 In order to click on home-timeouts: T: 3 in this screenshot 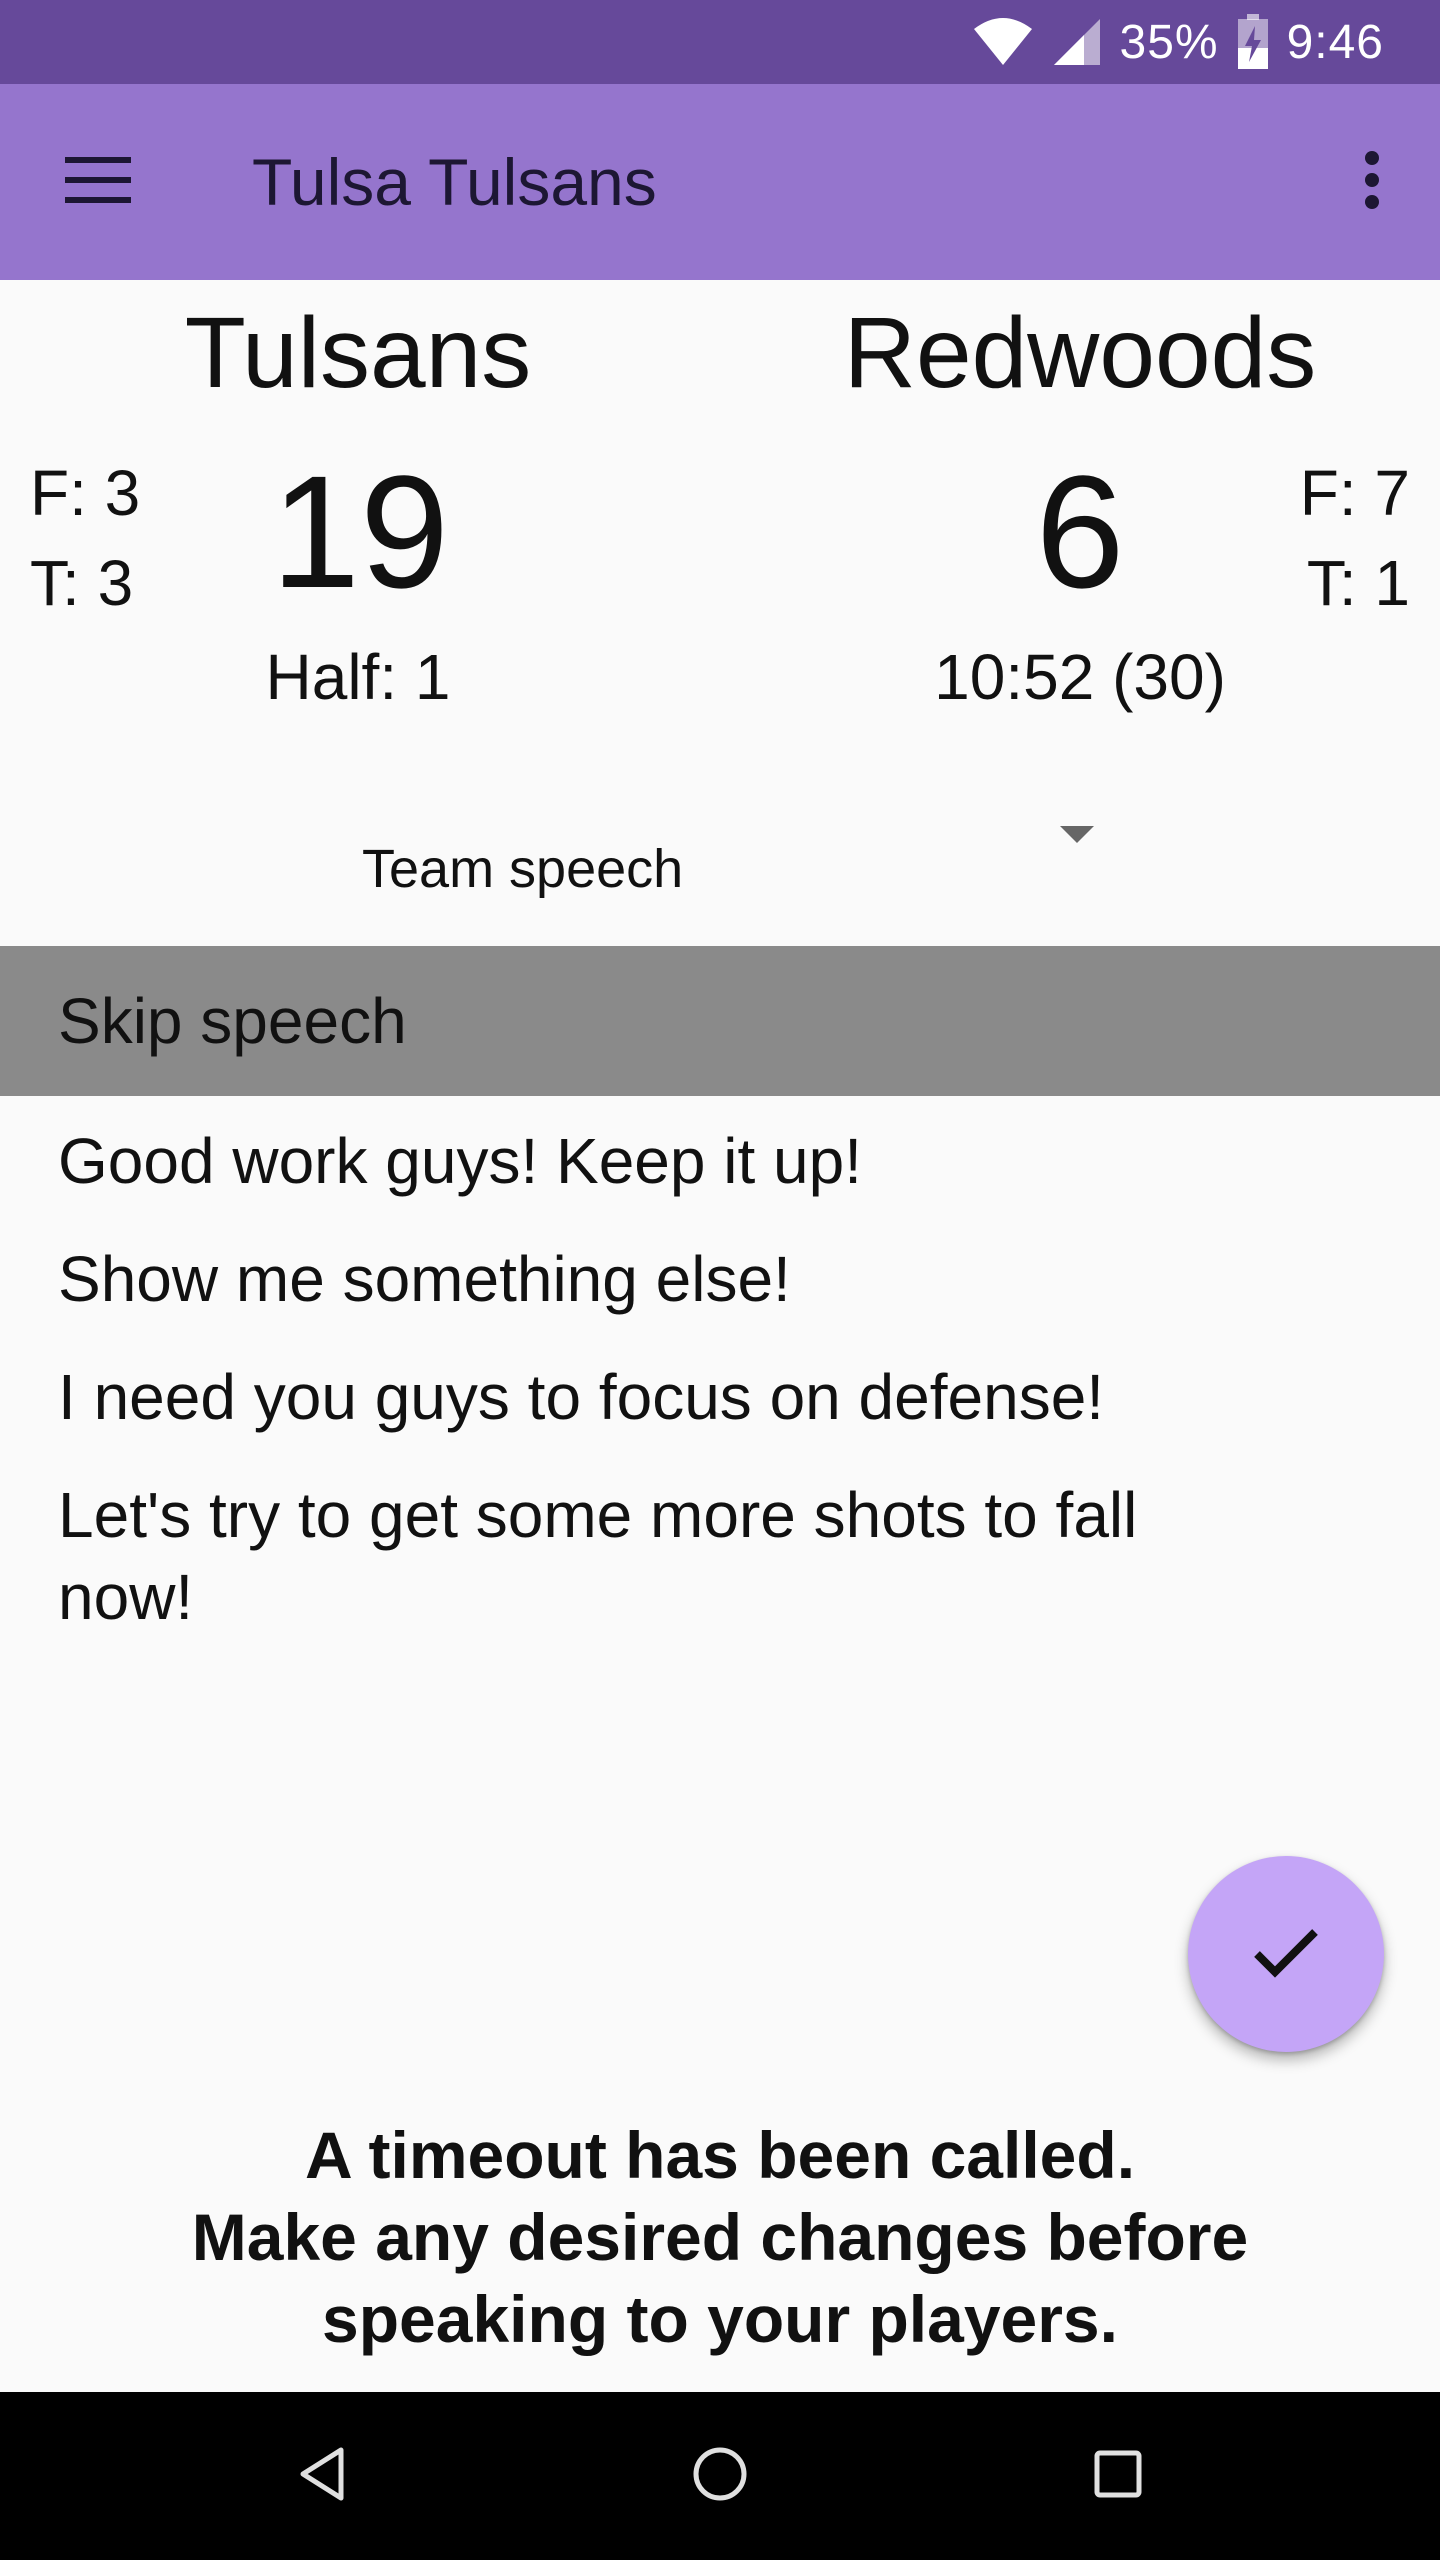, I will do `click(82, 583)`.